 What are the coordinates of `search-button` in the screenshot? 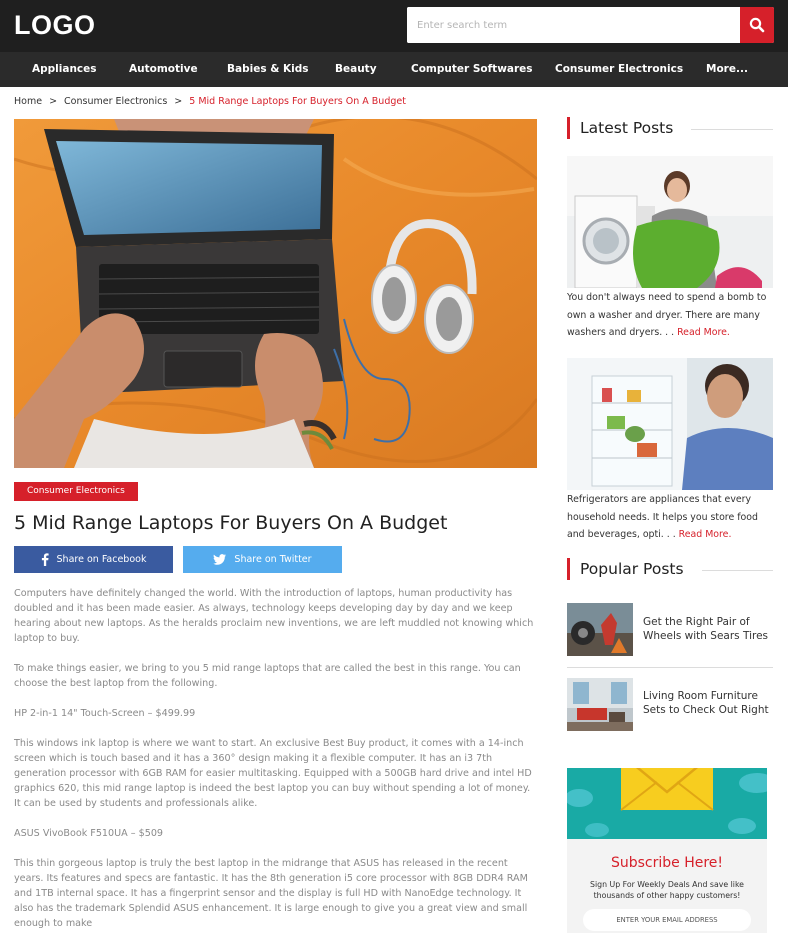 It's located at (757, 25).